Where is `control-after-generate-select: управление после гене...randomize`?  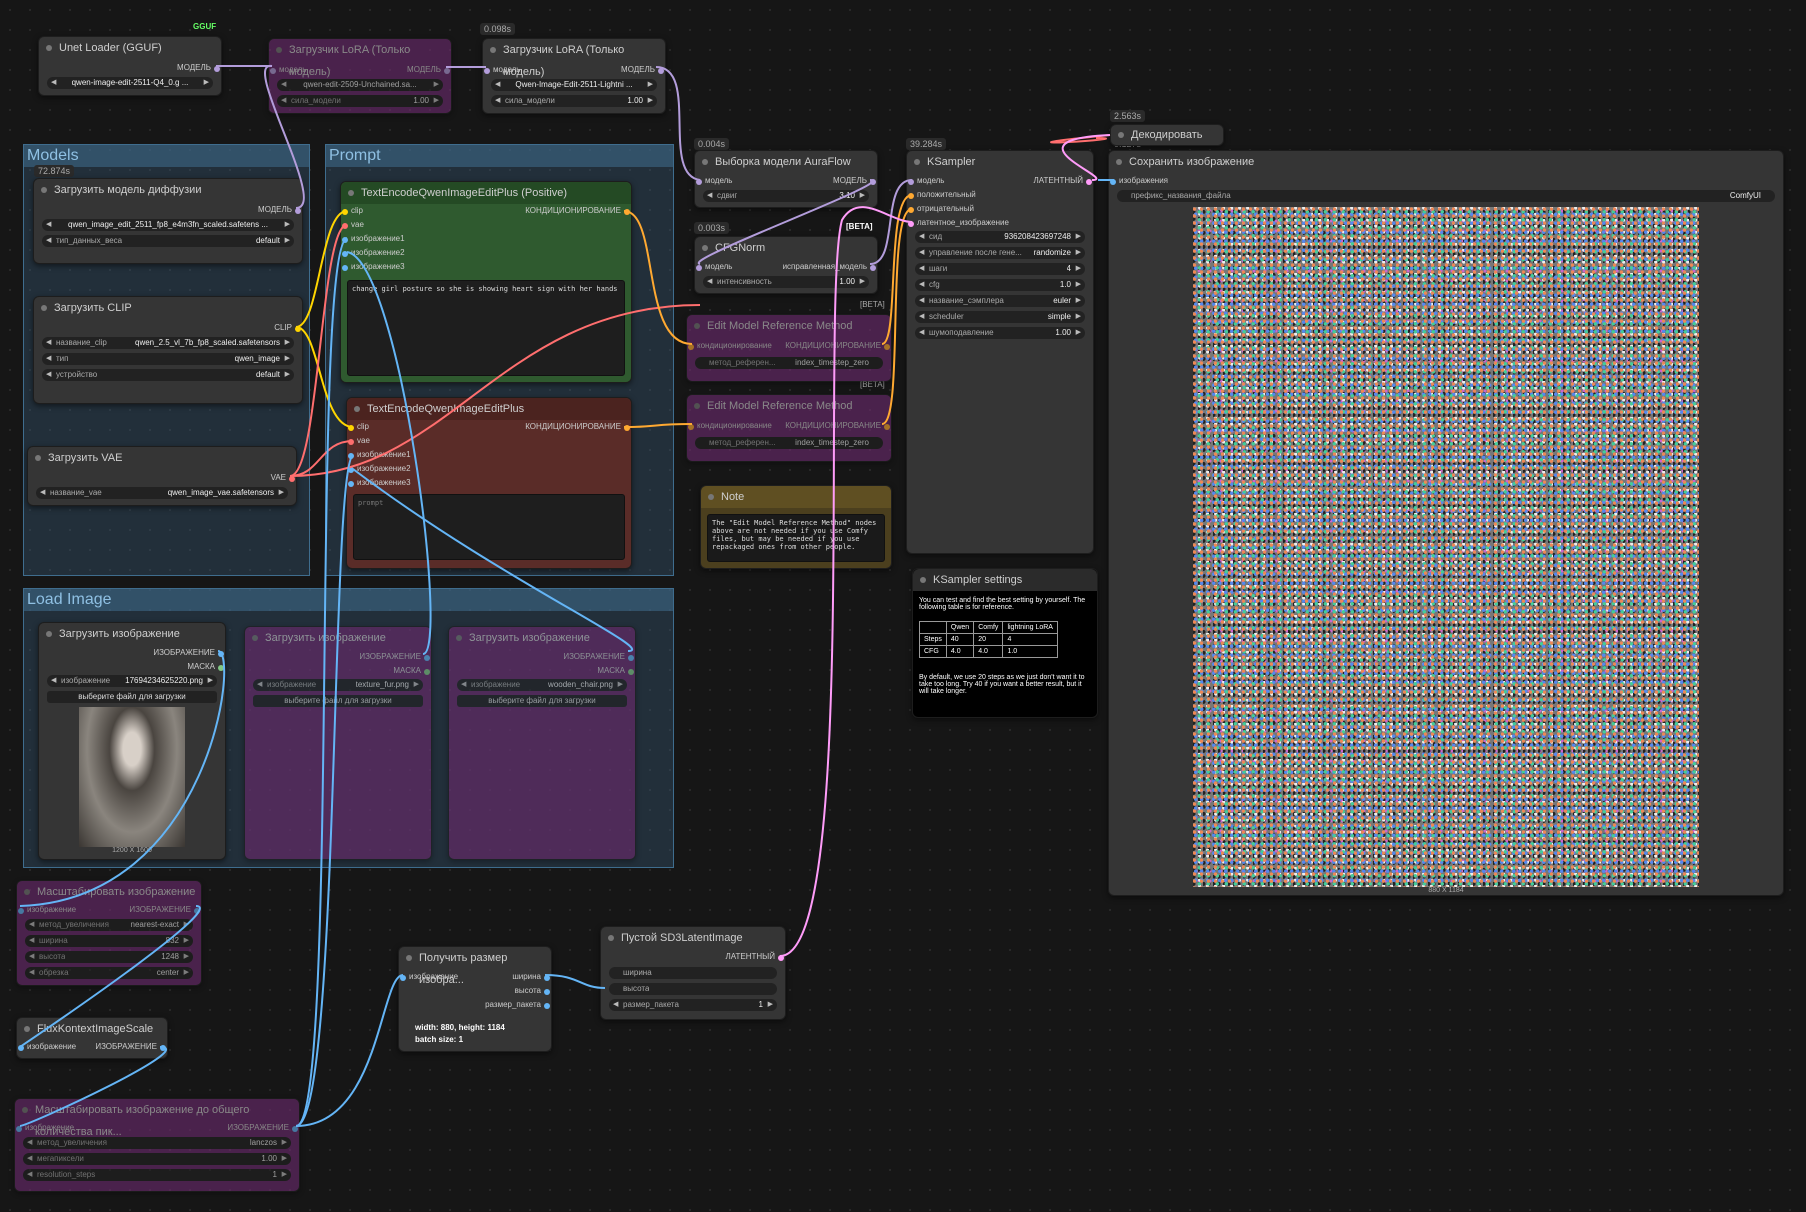 control-after-generate-select: управление после гене...randomize is located at coordinates (1000, 253).